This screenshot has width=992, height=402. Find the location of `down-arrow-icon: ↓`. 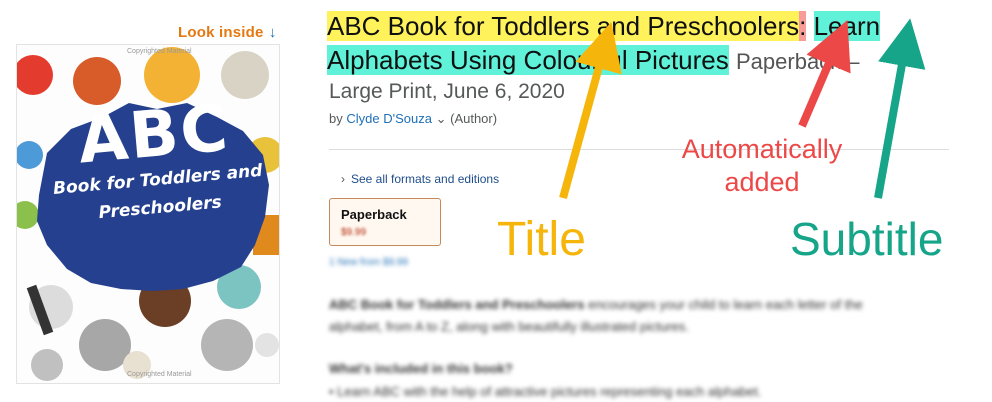

down-arrow-icon: ↓ is located at coordinates (272, 32).